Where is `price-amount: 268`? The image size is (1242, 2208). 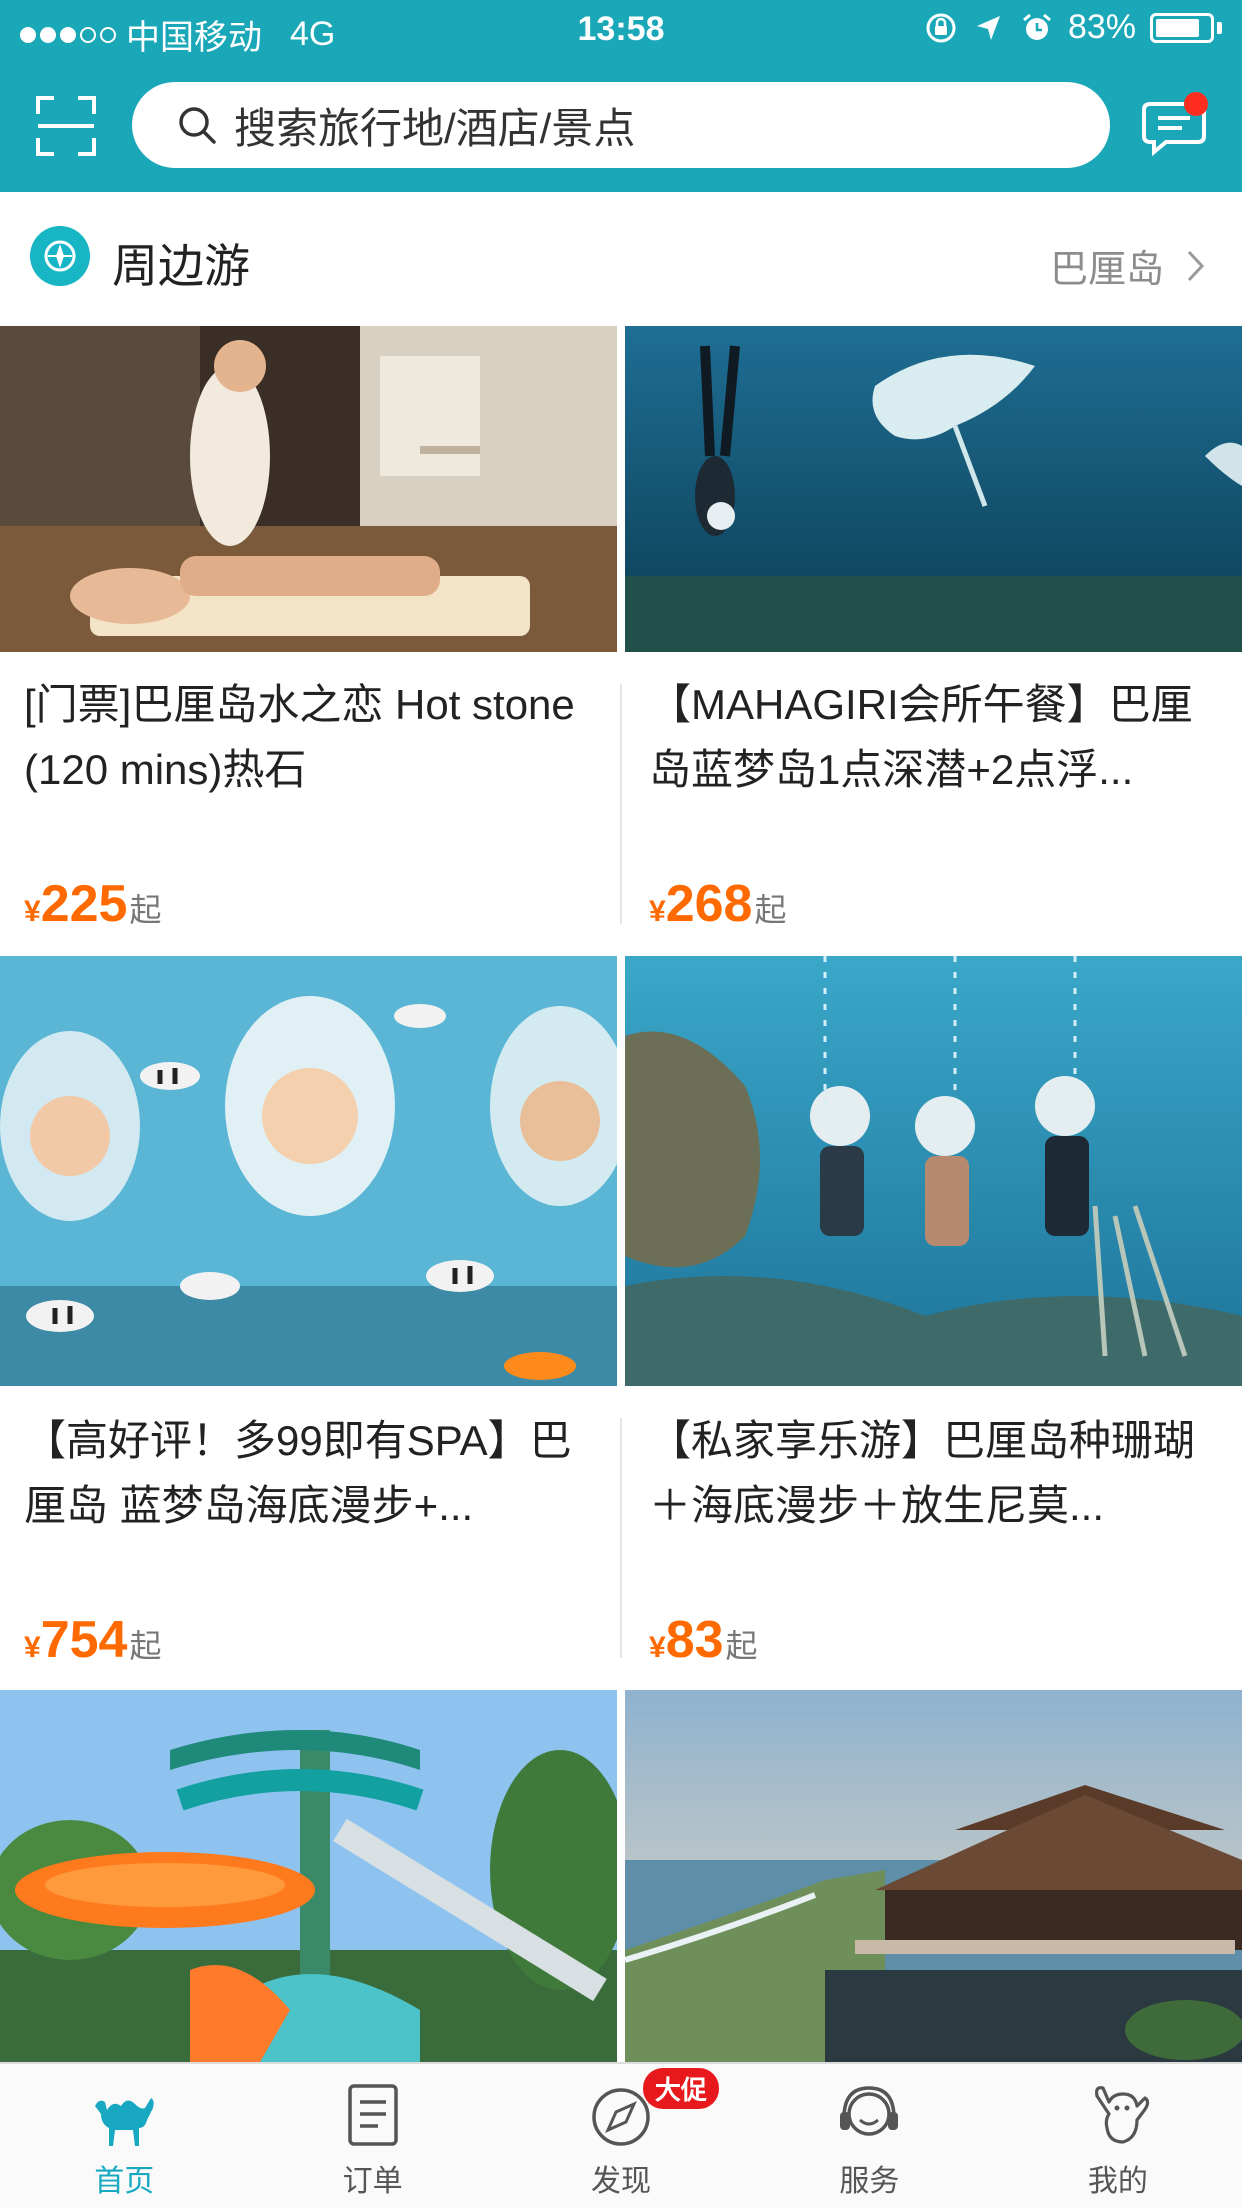
price-amount: 268 is located at coordinates (709, 904).